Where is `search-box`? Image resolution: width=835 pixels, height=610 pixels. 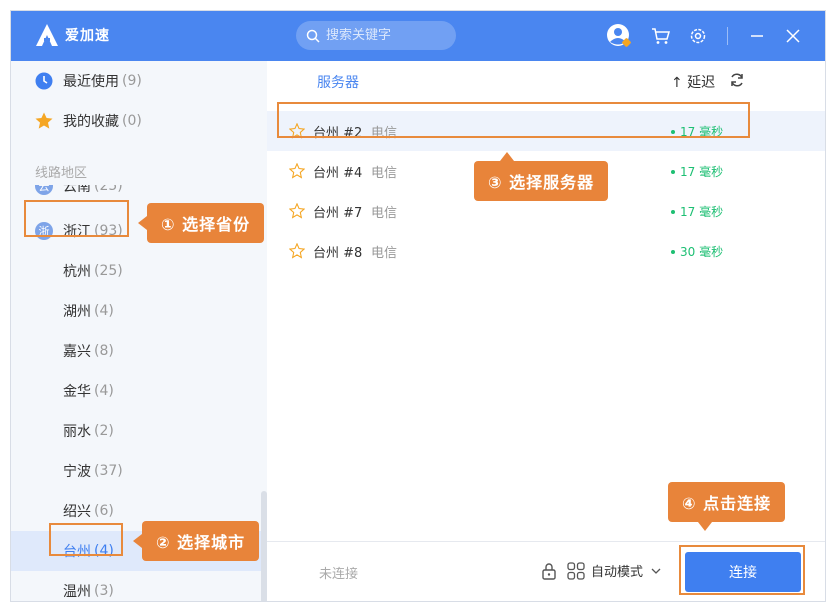
search-box is located at coordinates (376, 35).